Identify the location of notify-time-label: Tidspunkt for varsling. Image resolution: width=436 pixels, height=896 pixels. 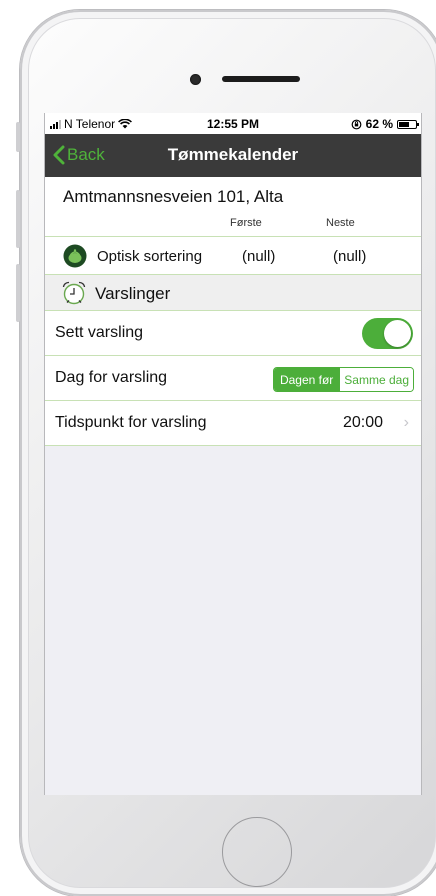
(131, 422).